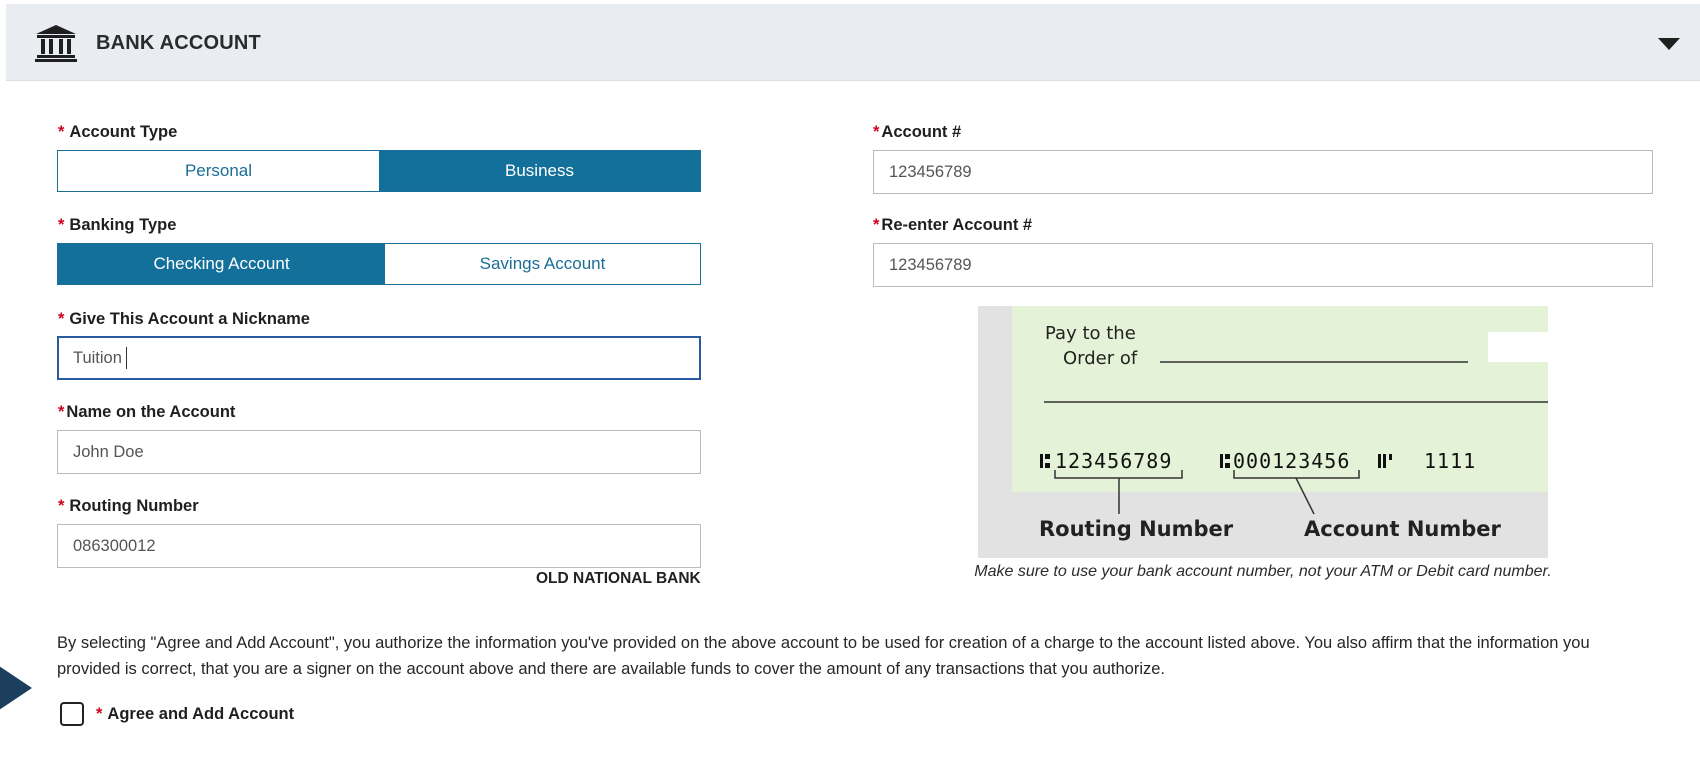 Image resolution: width=1700 pixels, height=780 pixels. I want to click on bank-account-panel-header: BANK ACCOUNT, so click(853, 42).